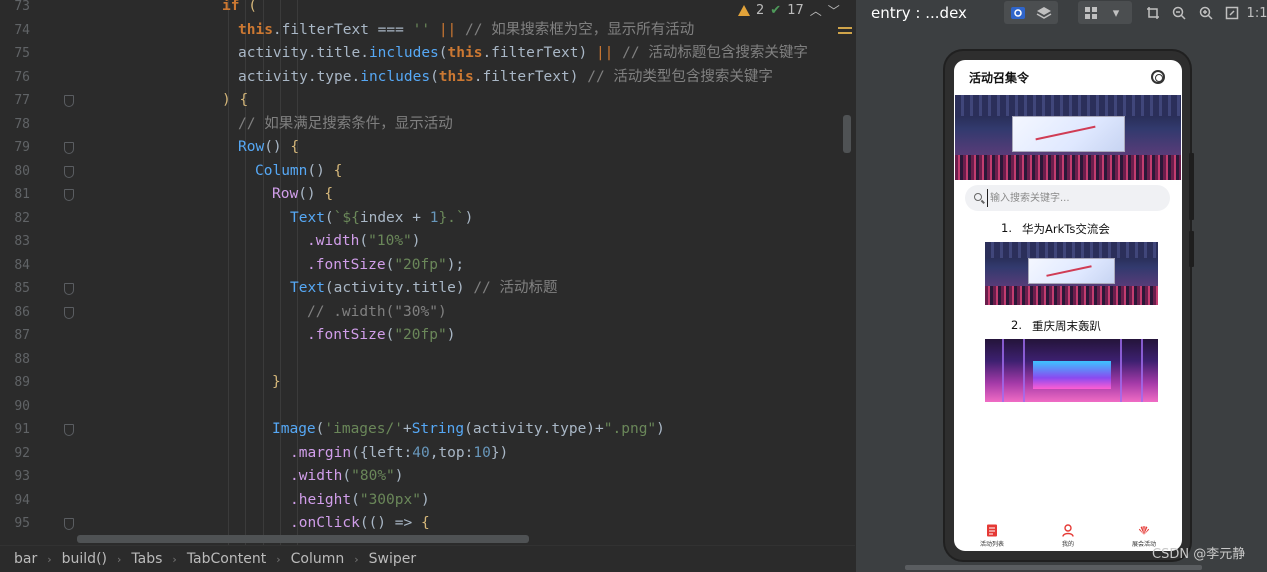  I want to click on code-line-87: .fontSize("20fp"), so click(381, 335).